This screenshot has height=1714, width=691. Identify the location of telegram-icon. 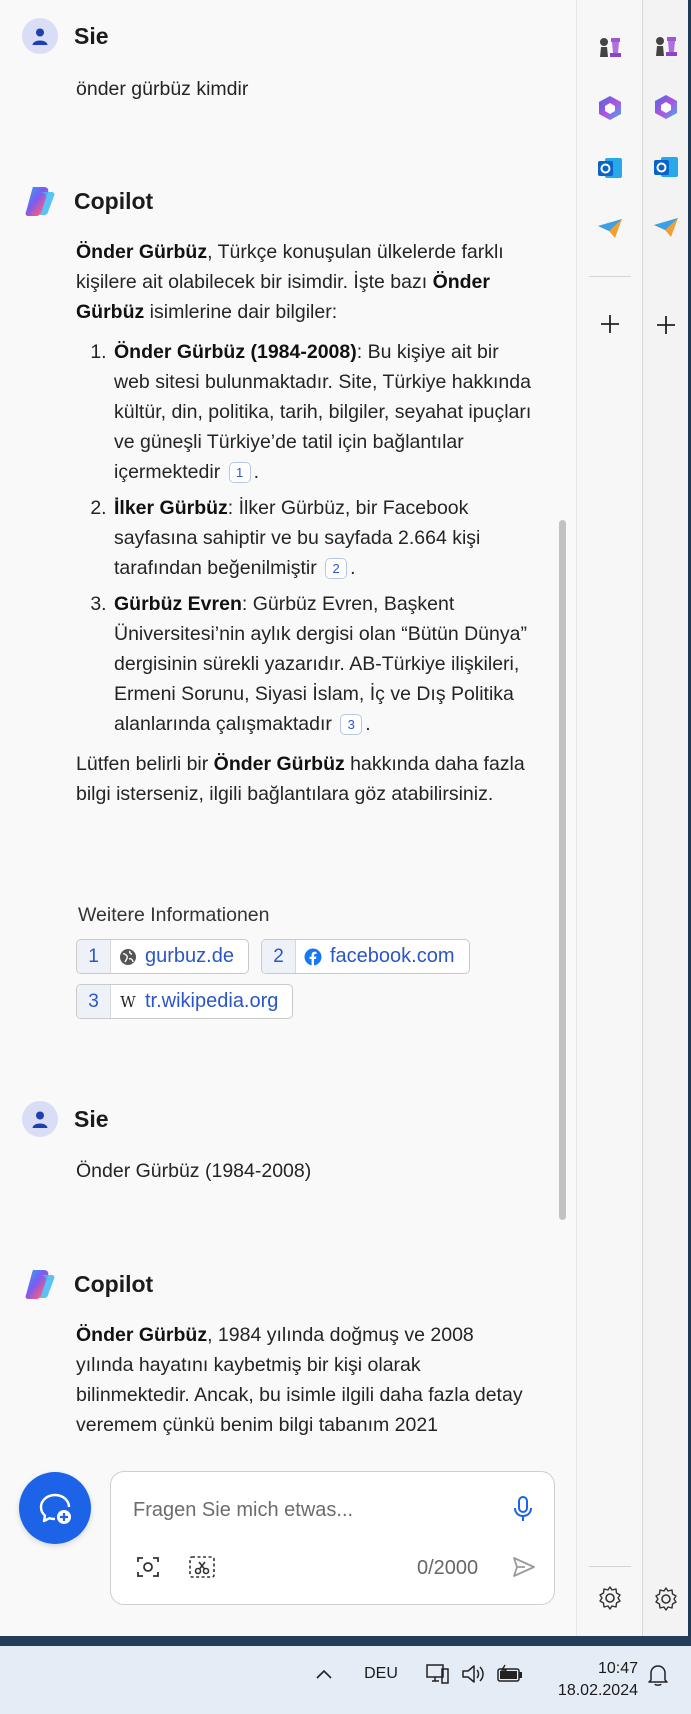
(666, 227).